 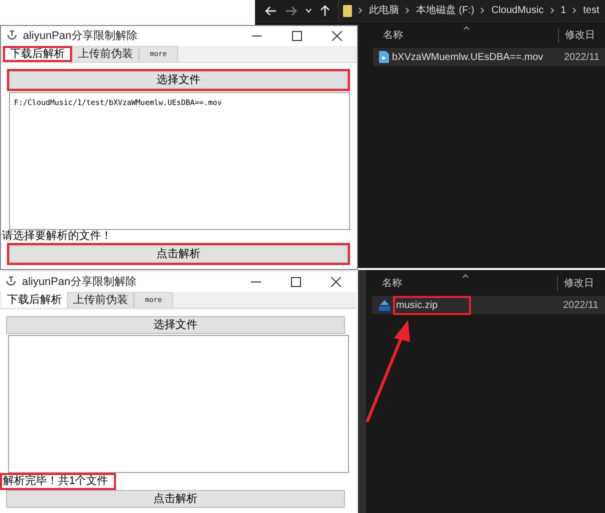 I want to click on caret-icon, so click(x=308, y=10).